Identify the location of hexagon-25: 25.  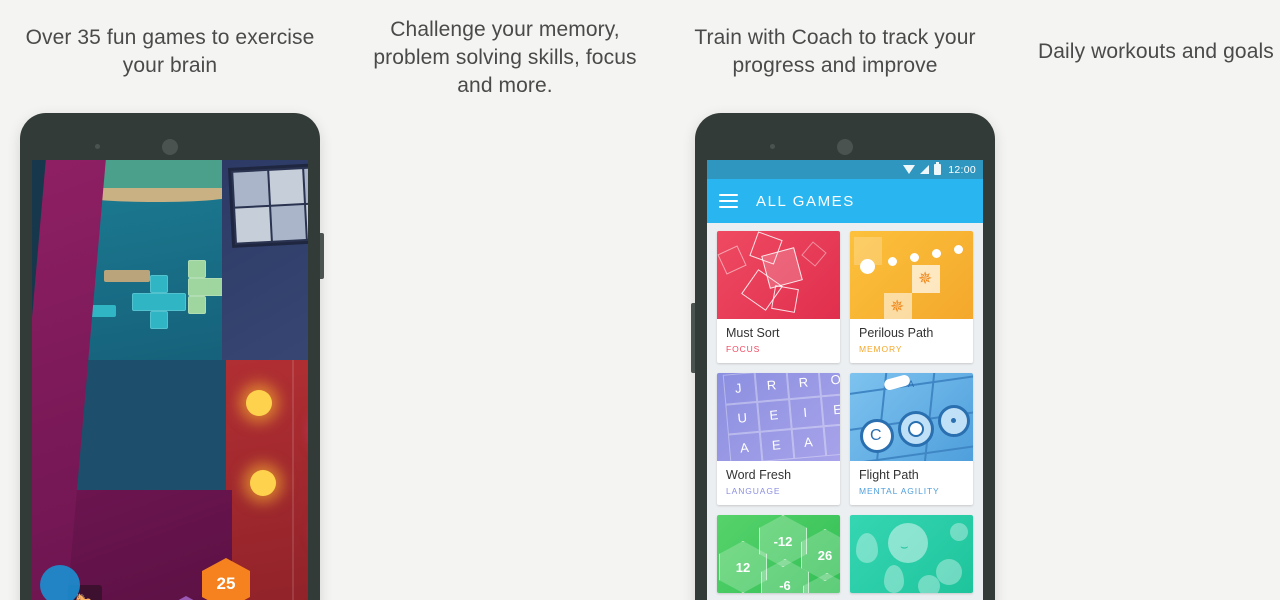
(226, 579).